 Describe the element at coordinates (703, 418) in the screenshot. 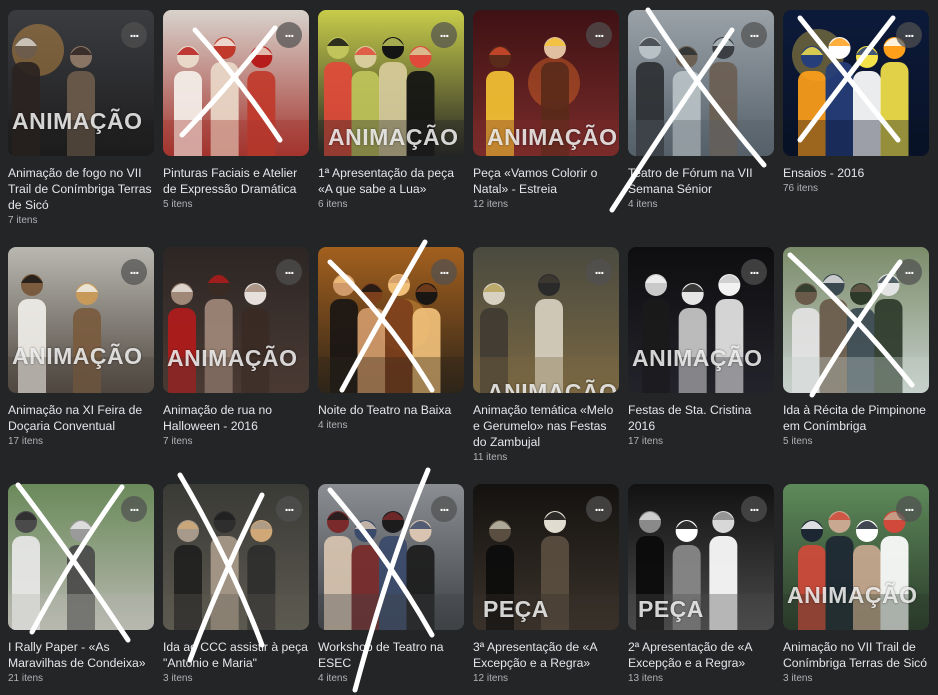

I see `album-title: Festas de Sta. Cristina 2016` at that location.